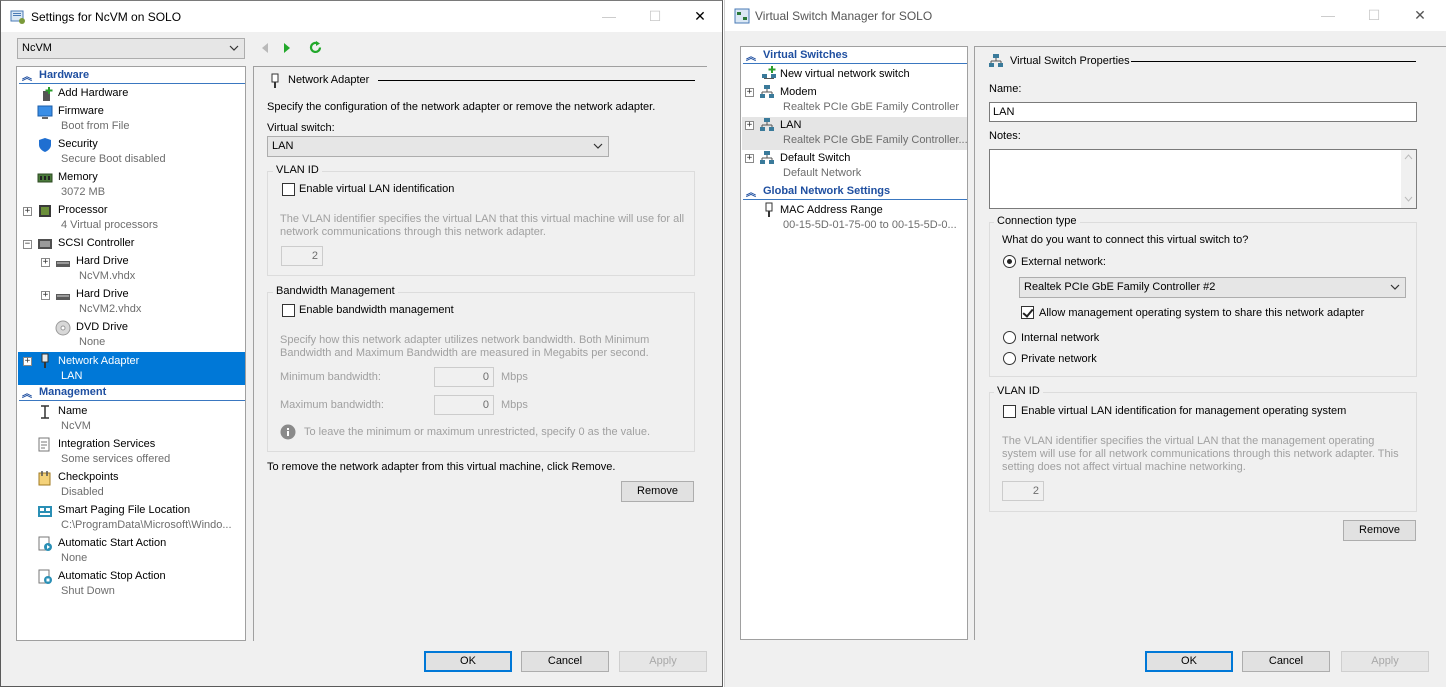 The image size is (1446, 687). I want to click on vm-select: NcVM, so click(131, 48).